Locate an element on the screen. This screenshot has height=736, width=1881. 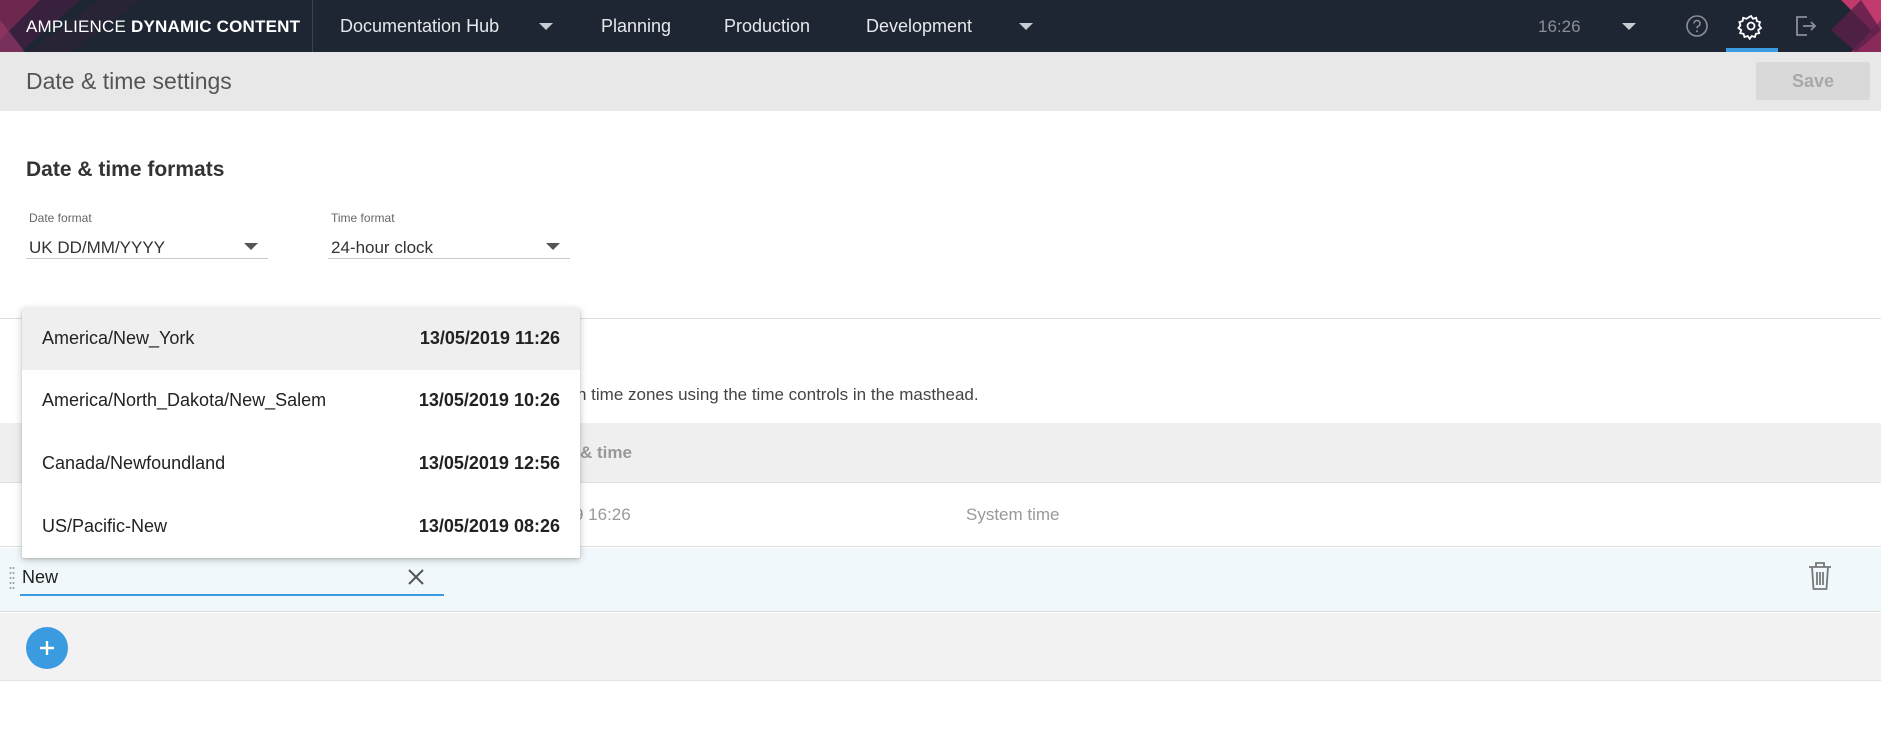
suggestion-item: America/New_York 13/05/2019 11:26 is located at coordinates (301, 339).